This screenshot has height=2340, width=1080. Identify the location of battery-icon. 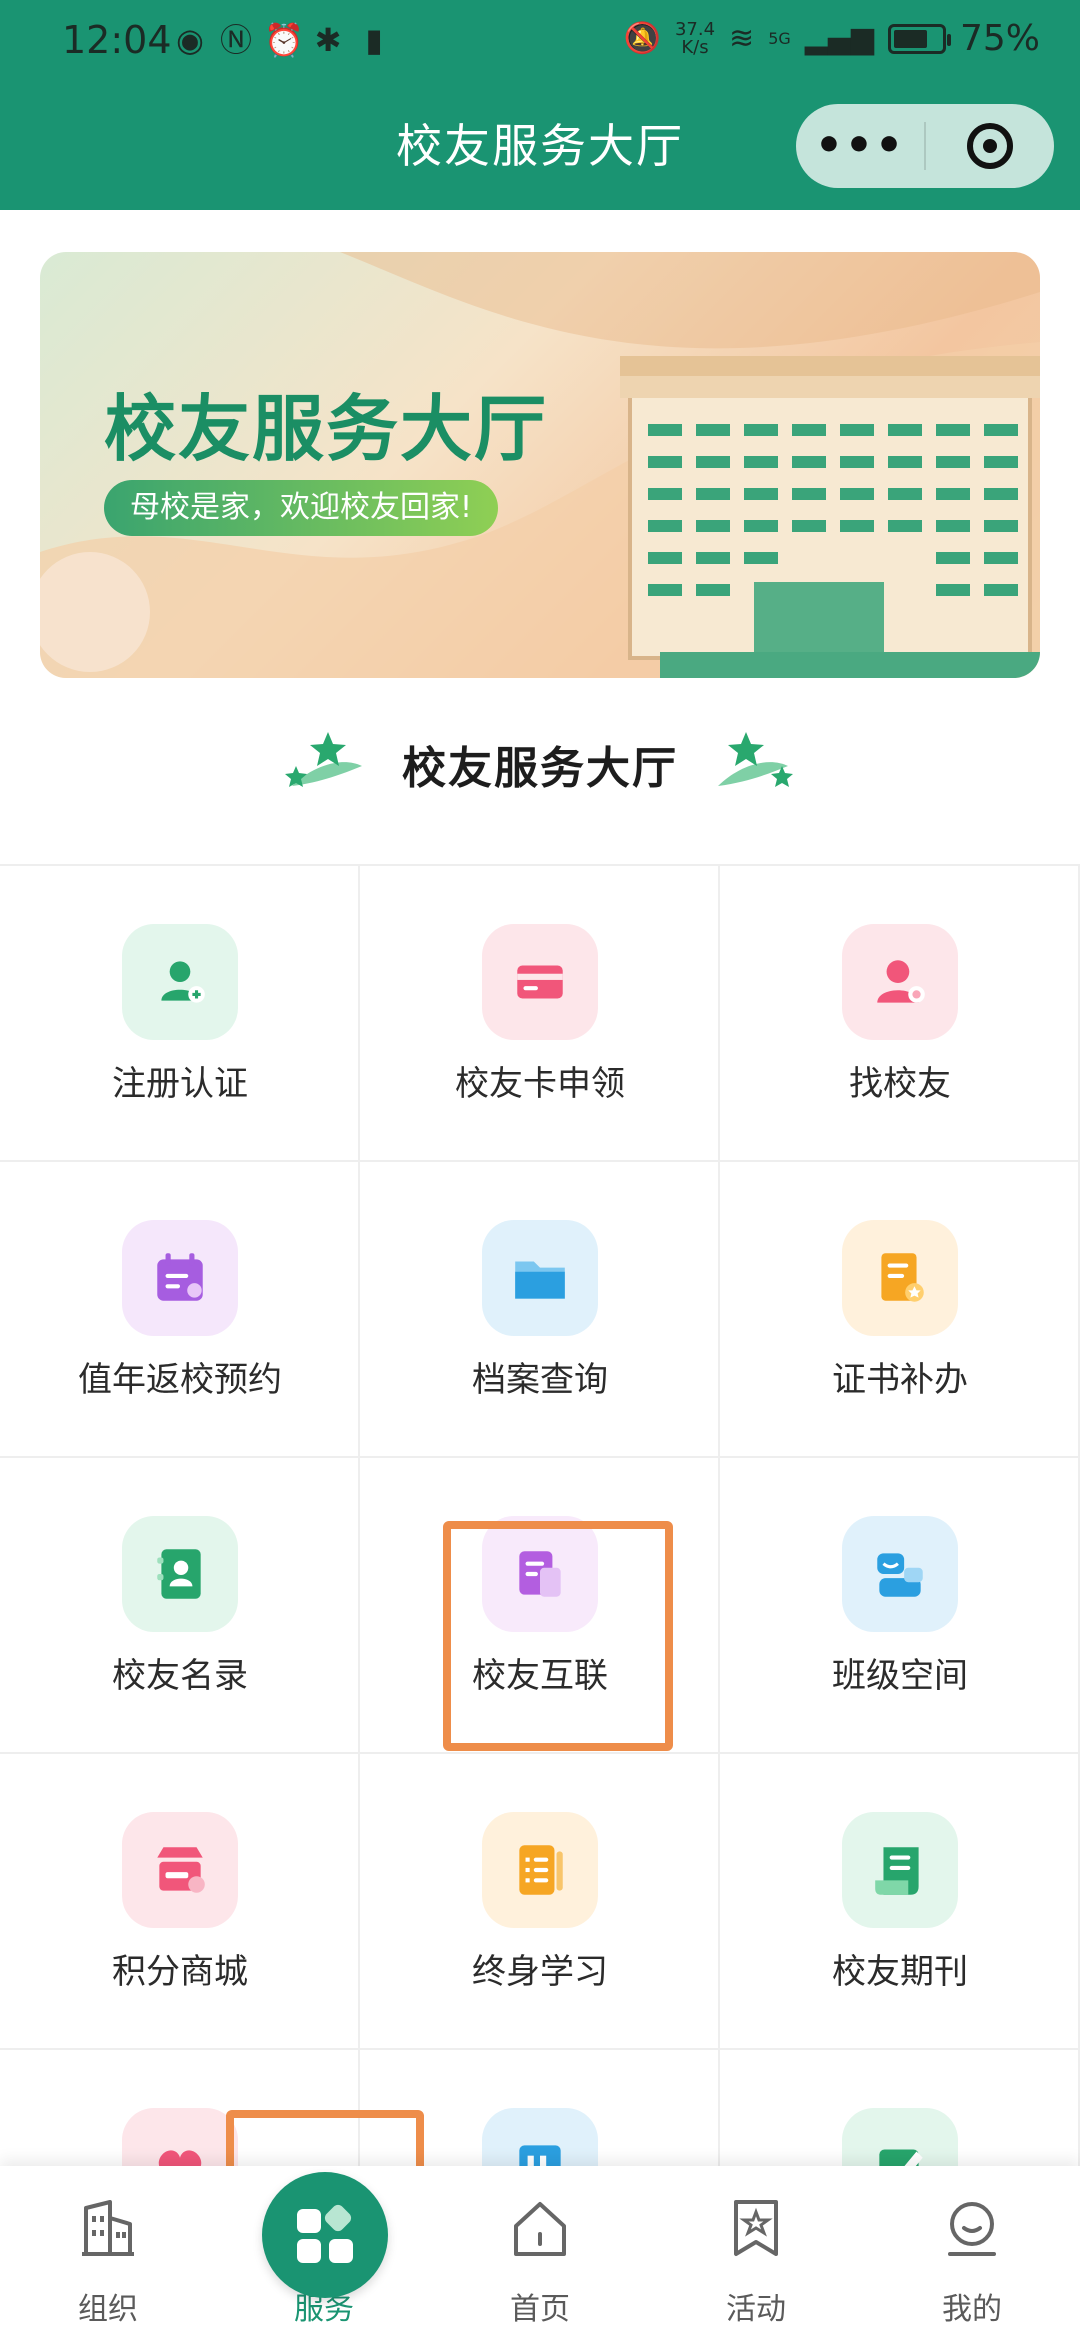
(919, 38).